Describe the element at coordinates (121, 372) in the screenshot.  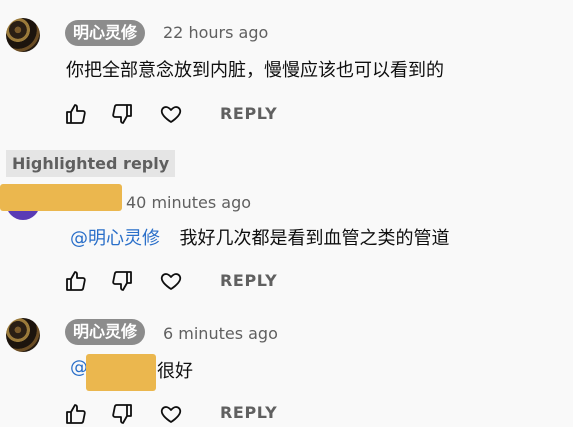
I see `redacted-mention-name` at that location.